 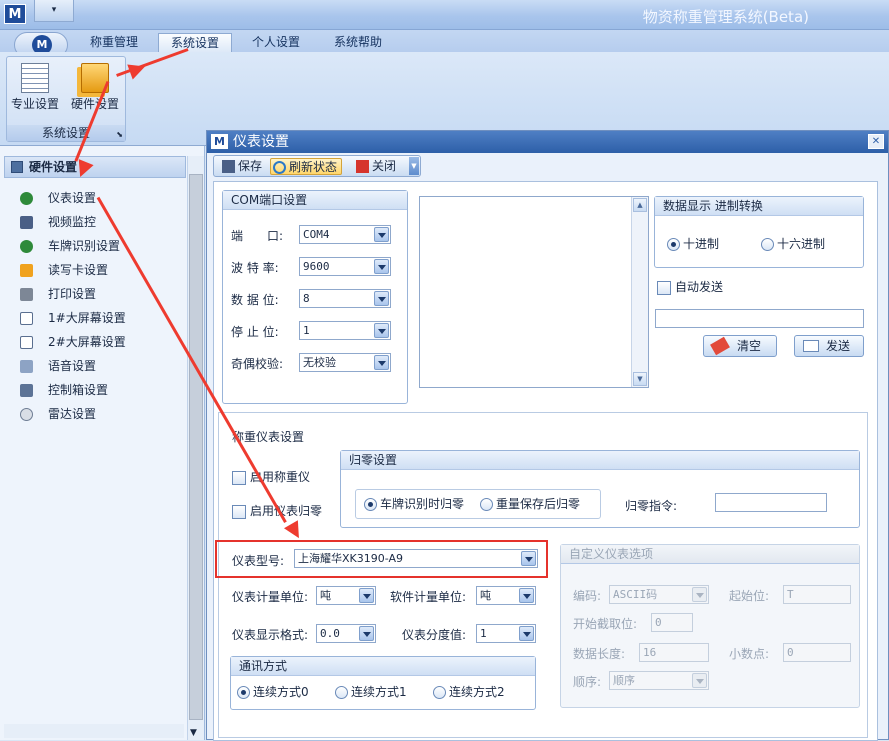 I want to click on division-select: 1, so click(x=506, y=633).